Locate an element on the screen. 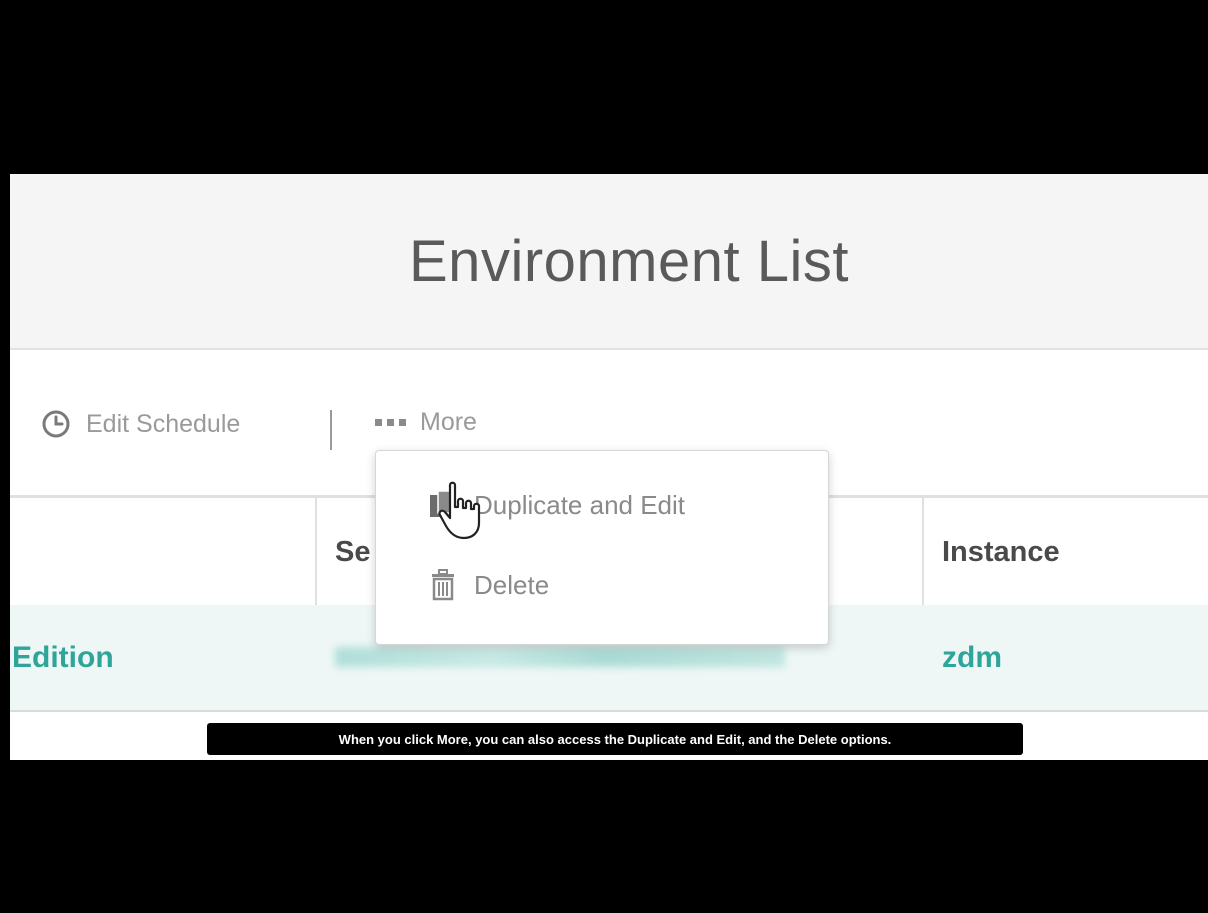 The width and height of the screenshot is (1208, 913). duplicate-and-edit-label: Duplicate and Edit is located at coordinates (580, 504).